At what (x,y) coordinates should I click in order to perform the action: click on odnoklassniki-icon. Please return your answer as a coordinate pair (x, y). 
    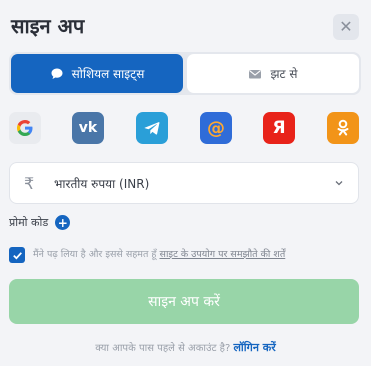
    Looking at the image, I should click on (343, 127).